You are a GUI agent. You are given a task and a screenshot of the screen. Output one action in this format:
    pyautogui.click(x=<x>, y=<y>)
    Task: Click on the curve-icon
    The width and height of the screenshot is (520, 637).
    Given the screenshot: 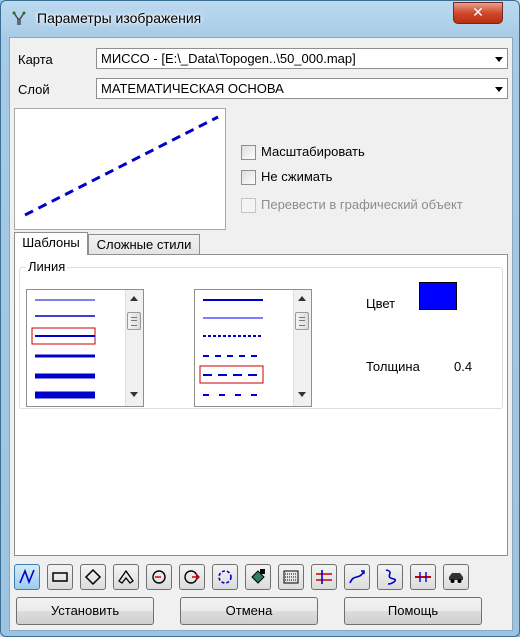 What is the action you would take?
    pyautogui.click(x=391, y=577)
    